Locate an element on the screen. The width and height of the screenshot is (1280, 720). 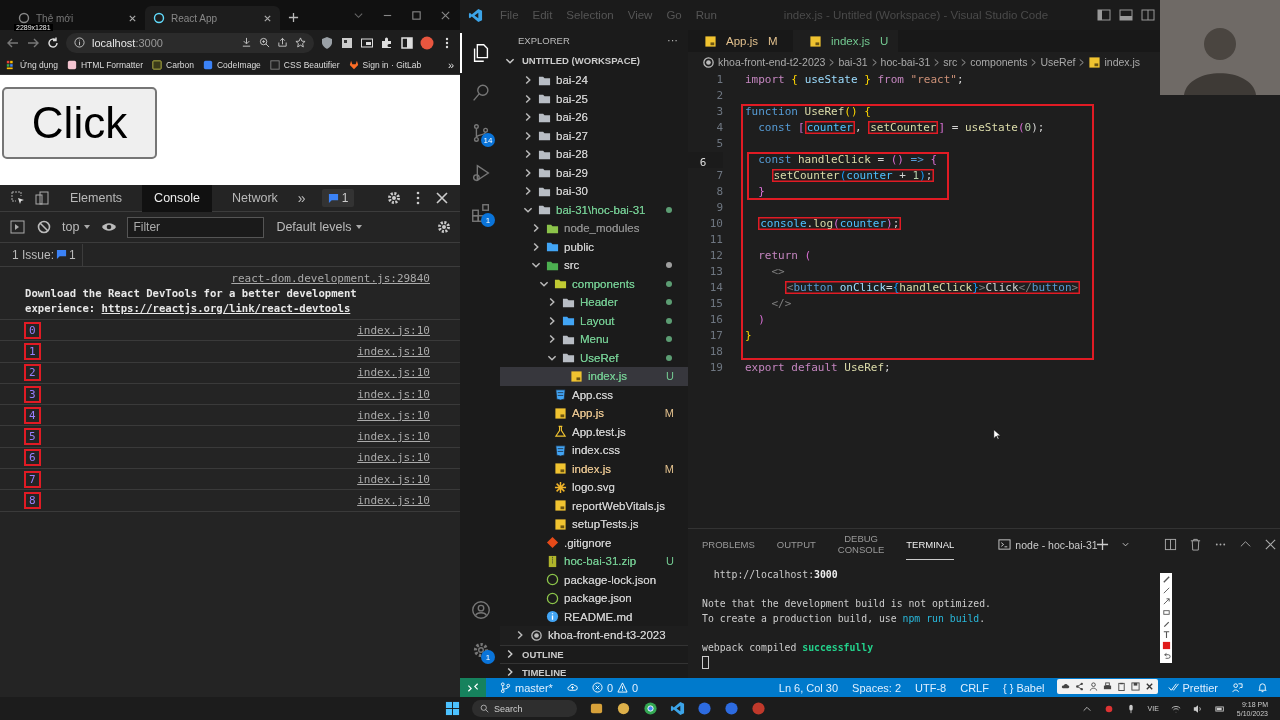
bookmark: CSS Beautifier is located at coordinates (304, 64).